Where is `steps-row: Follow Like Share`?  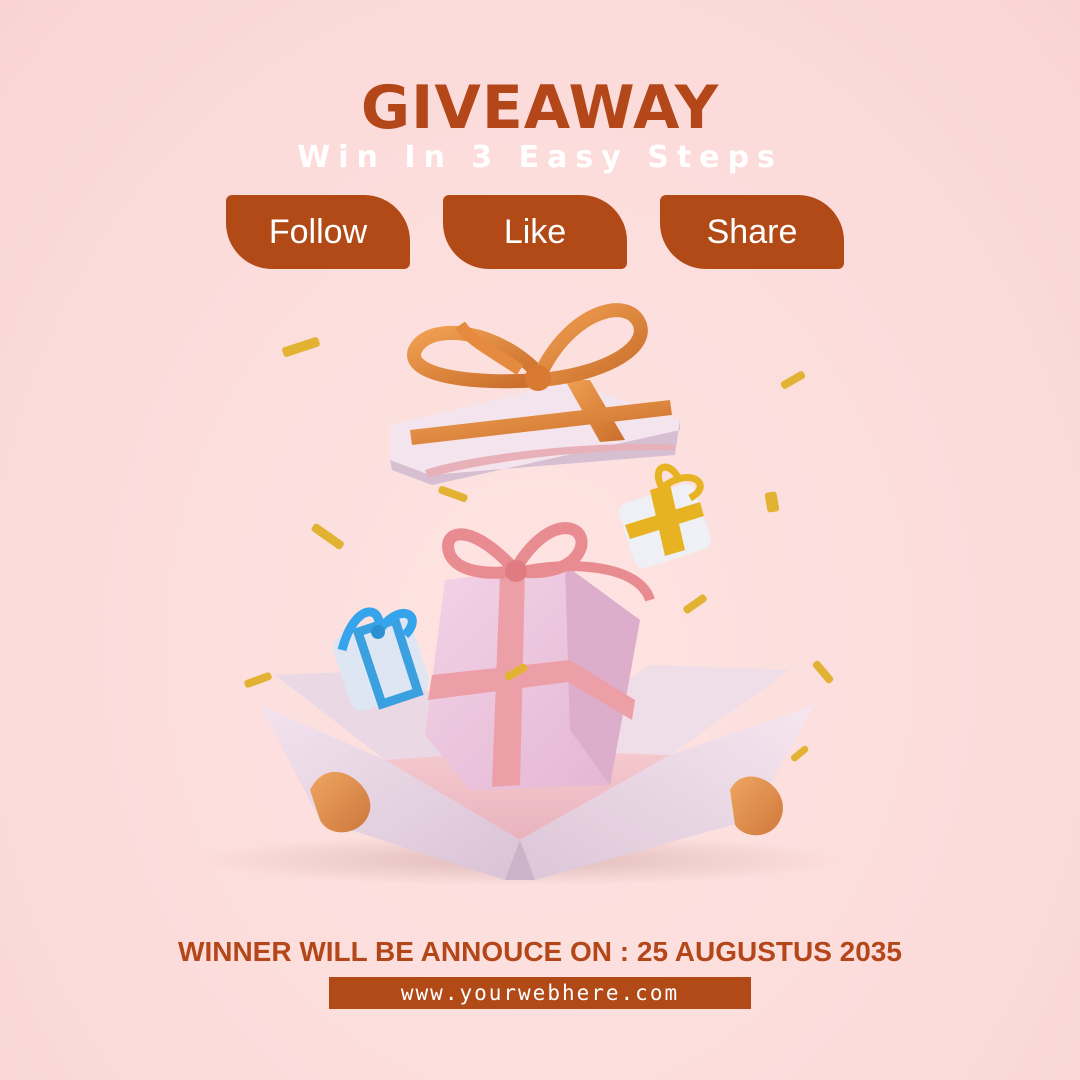 steps-row: Follow Like Share is located at coordinates (536, 232).